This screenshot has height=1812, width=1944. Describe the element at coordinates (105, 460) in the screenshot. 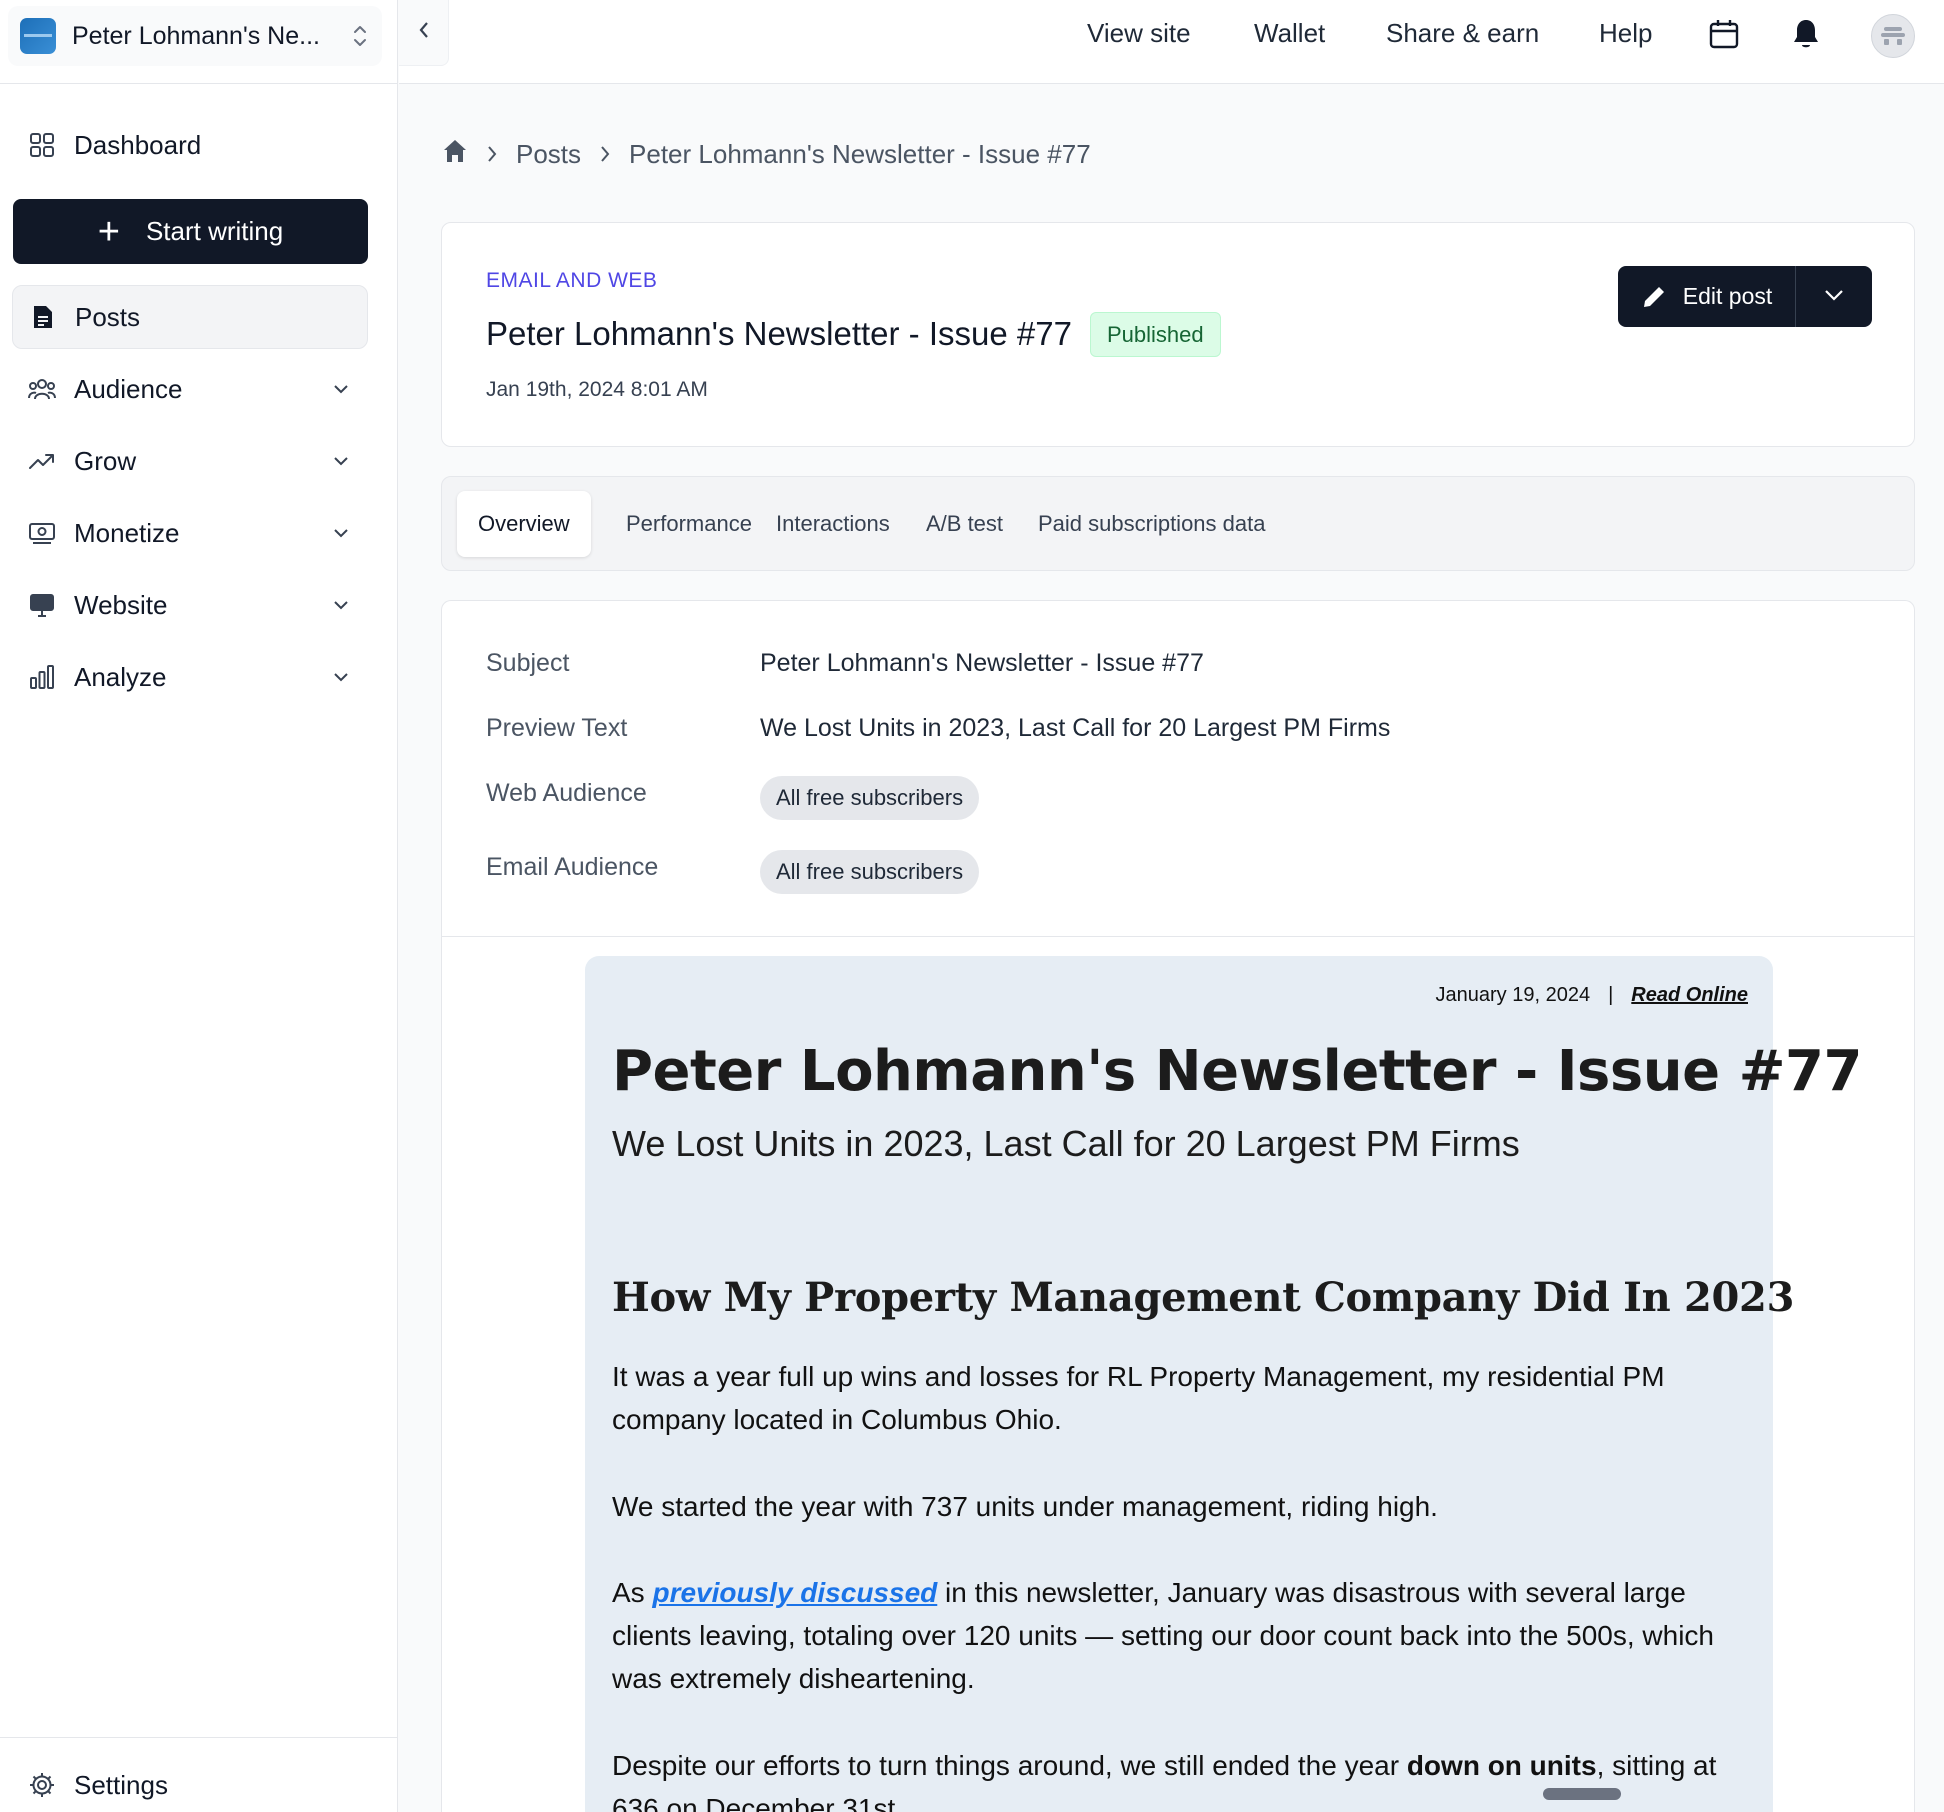

I see `sidebar-item-label: Grow` at that location.